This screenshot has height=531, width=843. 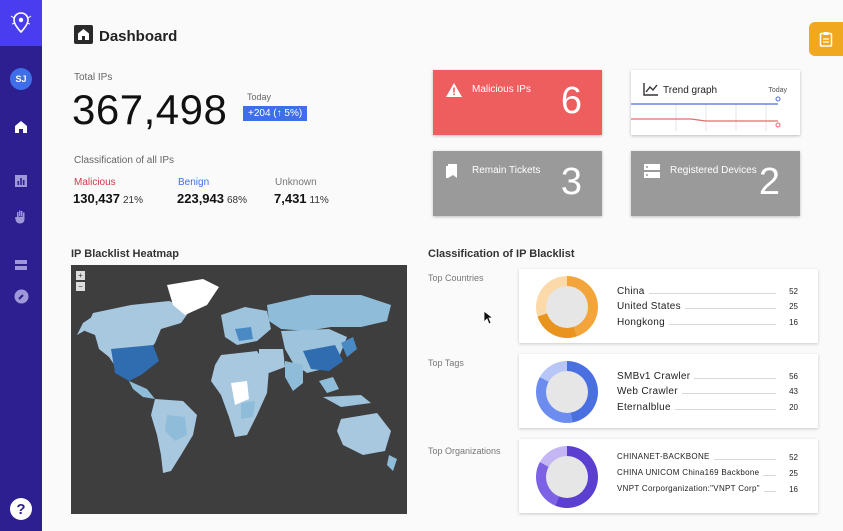 What do you see at coordinates (652, 173) in the screenshot?
I see `server-icon` at bounding box center [652, 173].